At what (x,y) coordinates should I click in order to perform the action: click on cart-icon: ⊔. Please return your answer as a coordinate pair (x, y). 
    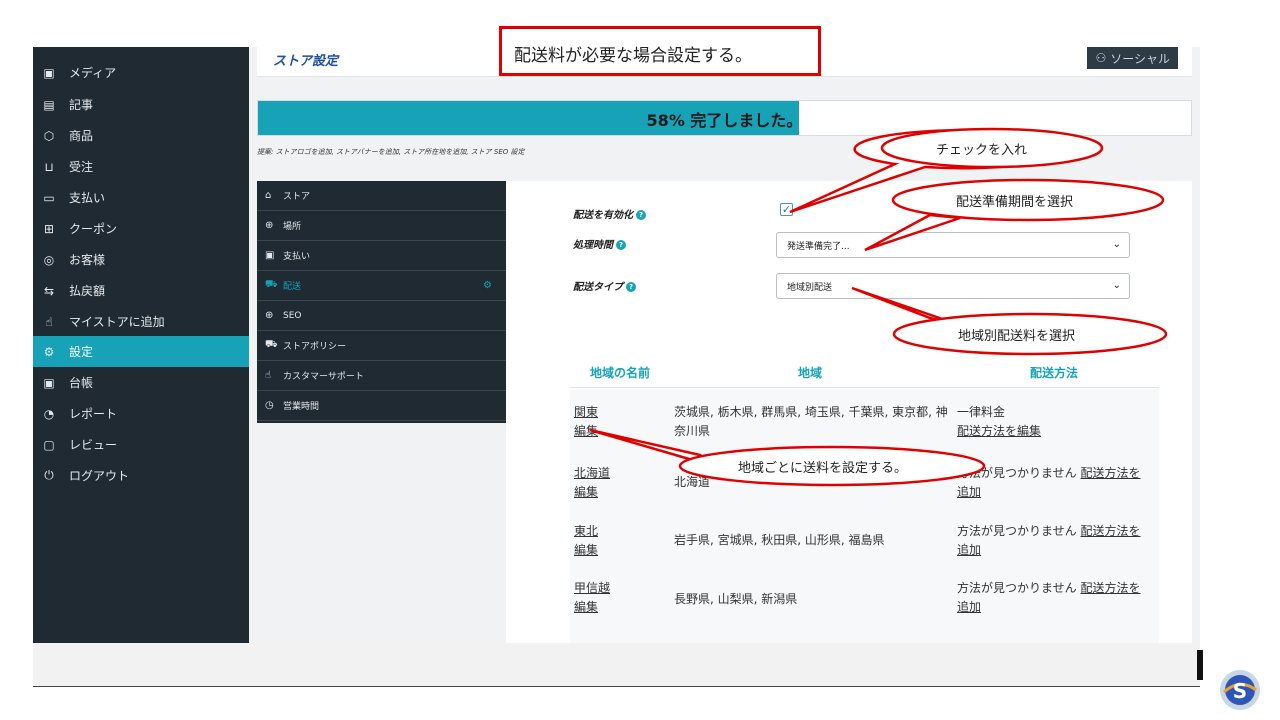
    Looking at the image, I should click on (49, 166).